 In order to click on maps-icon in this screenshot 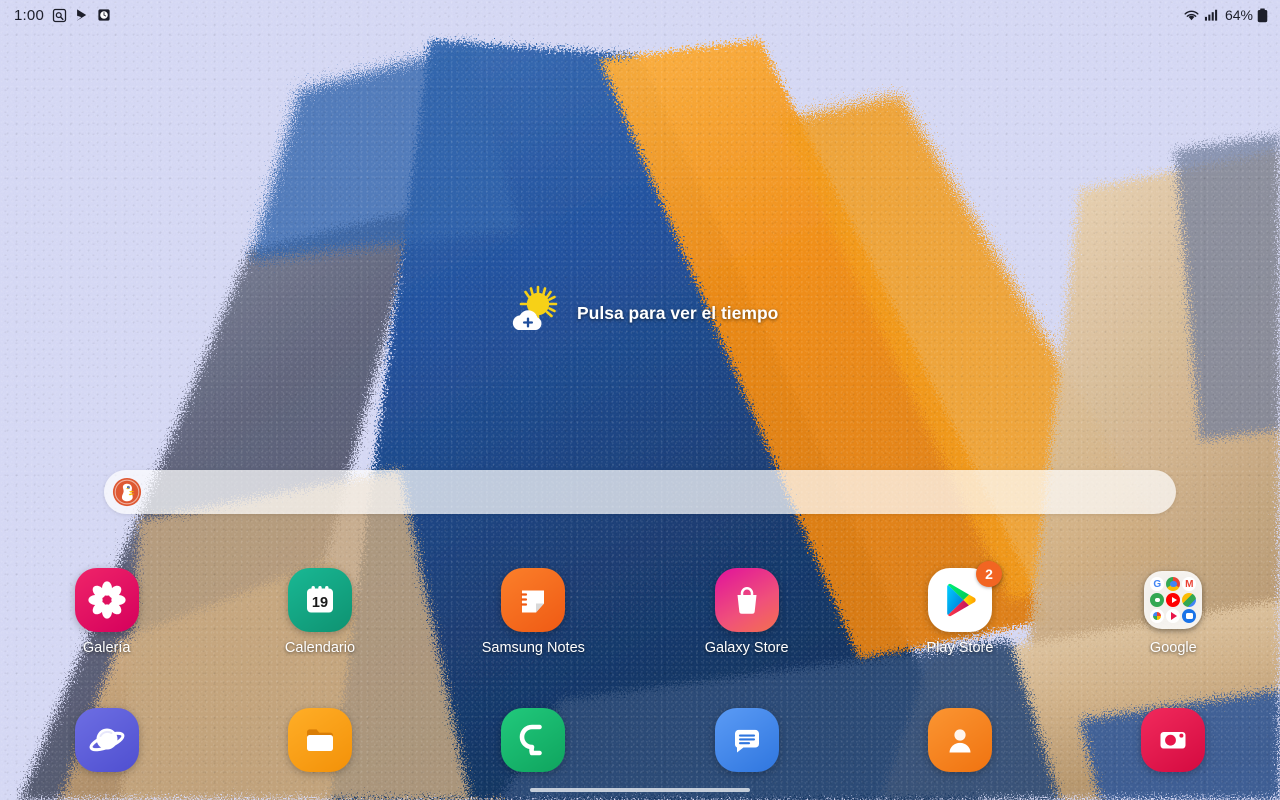, I will do `click(1157, 600)`.